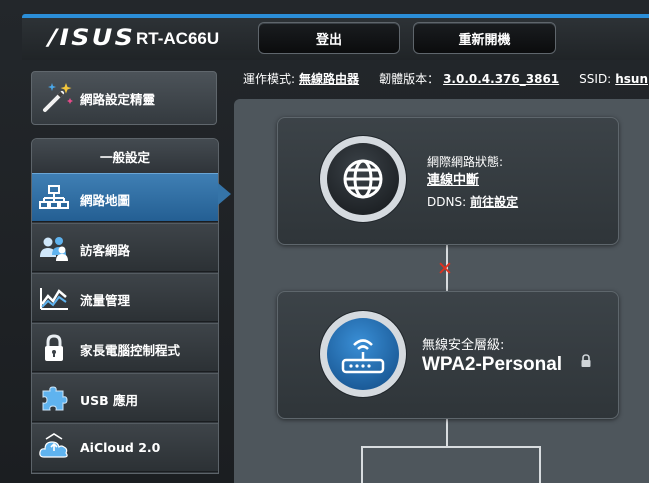  I want to click on sidebar-item-network-map: 網路地圖, so click(125, 197).